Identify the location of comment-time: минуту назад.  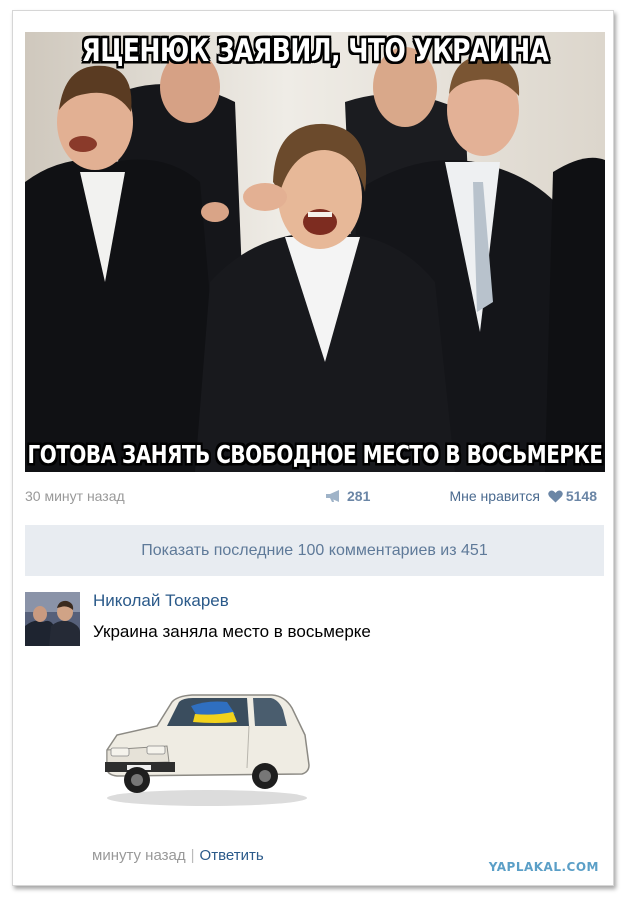
(139, 855).